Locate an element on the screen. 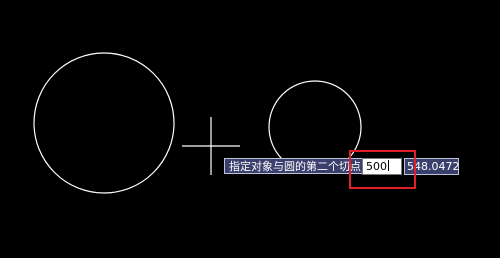  highlight-box is located at coordinates (382, 169).